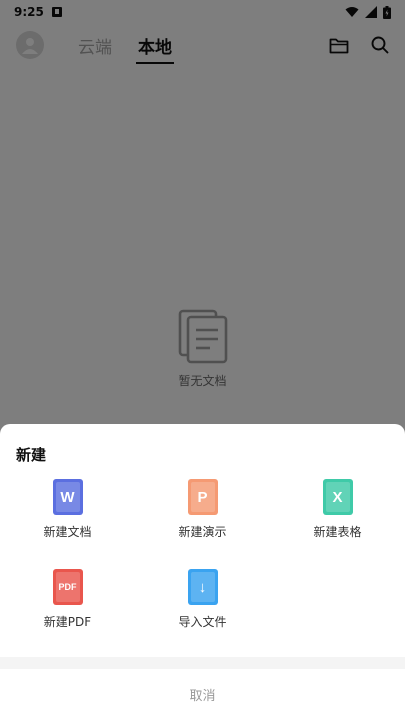 The width and height of the screenshot is (405, 720). I want to click on cancel-button: 取消, so click(202, 694).